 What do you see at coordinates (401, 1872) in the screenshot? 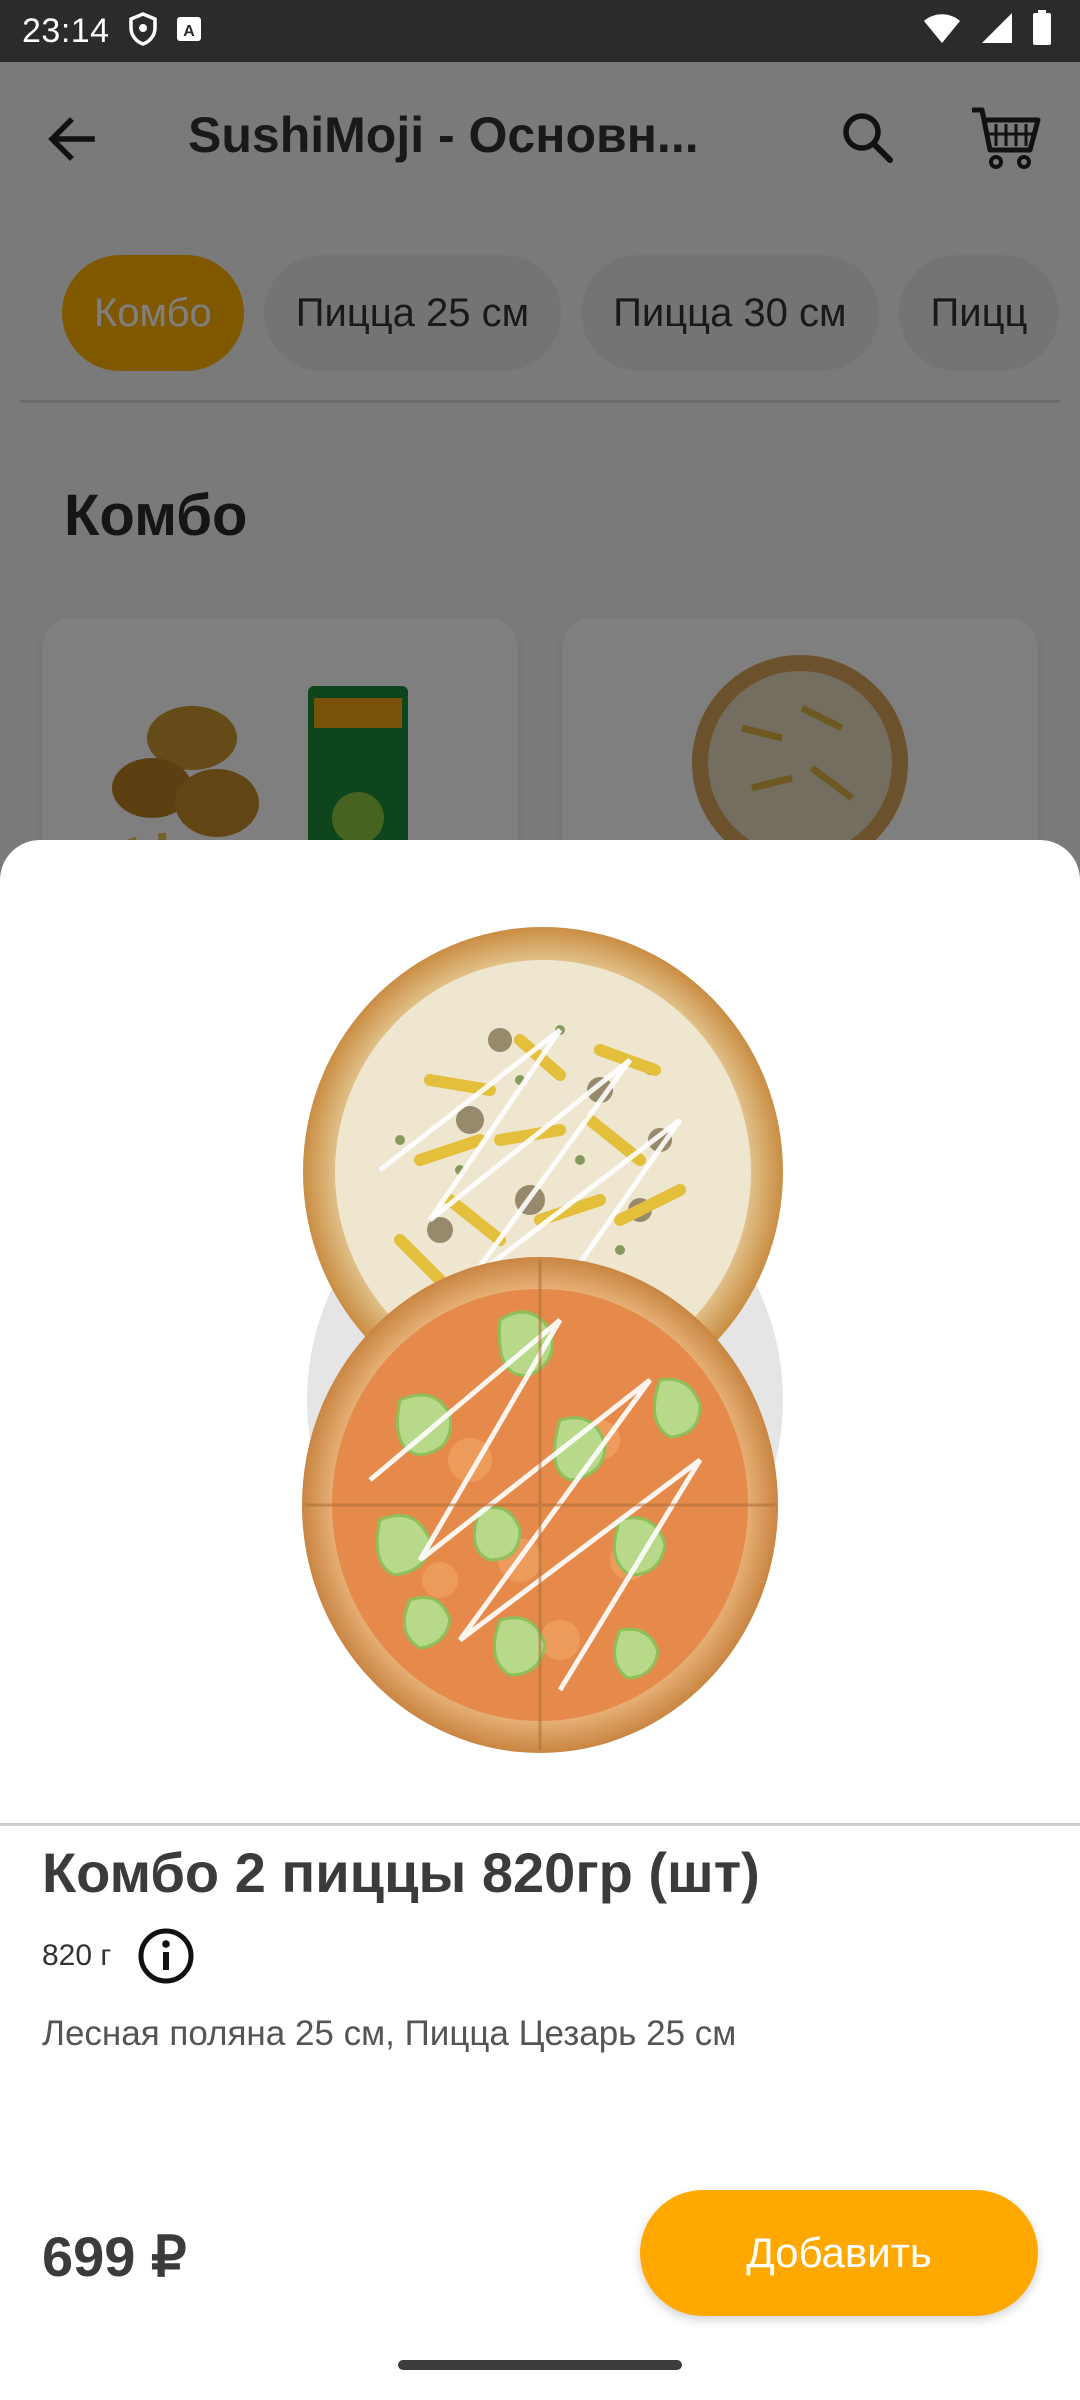
I see `product-name: Комбо 2 пиццы 820гр (шт)` at bounding box center [401, 1872].